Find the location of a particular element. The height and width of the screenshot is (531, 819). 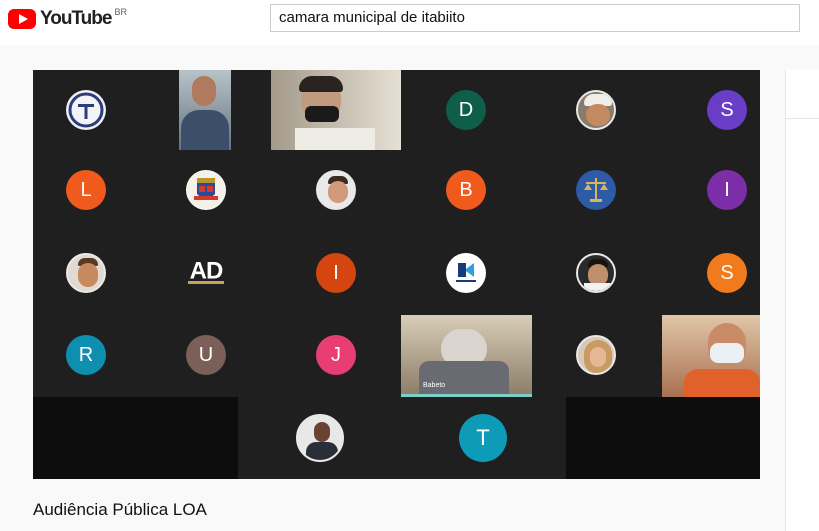

participant-tile: D is located at coordinates (466, 110).